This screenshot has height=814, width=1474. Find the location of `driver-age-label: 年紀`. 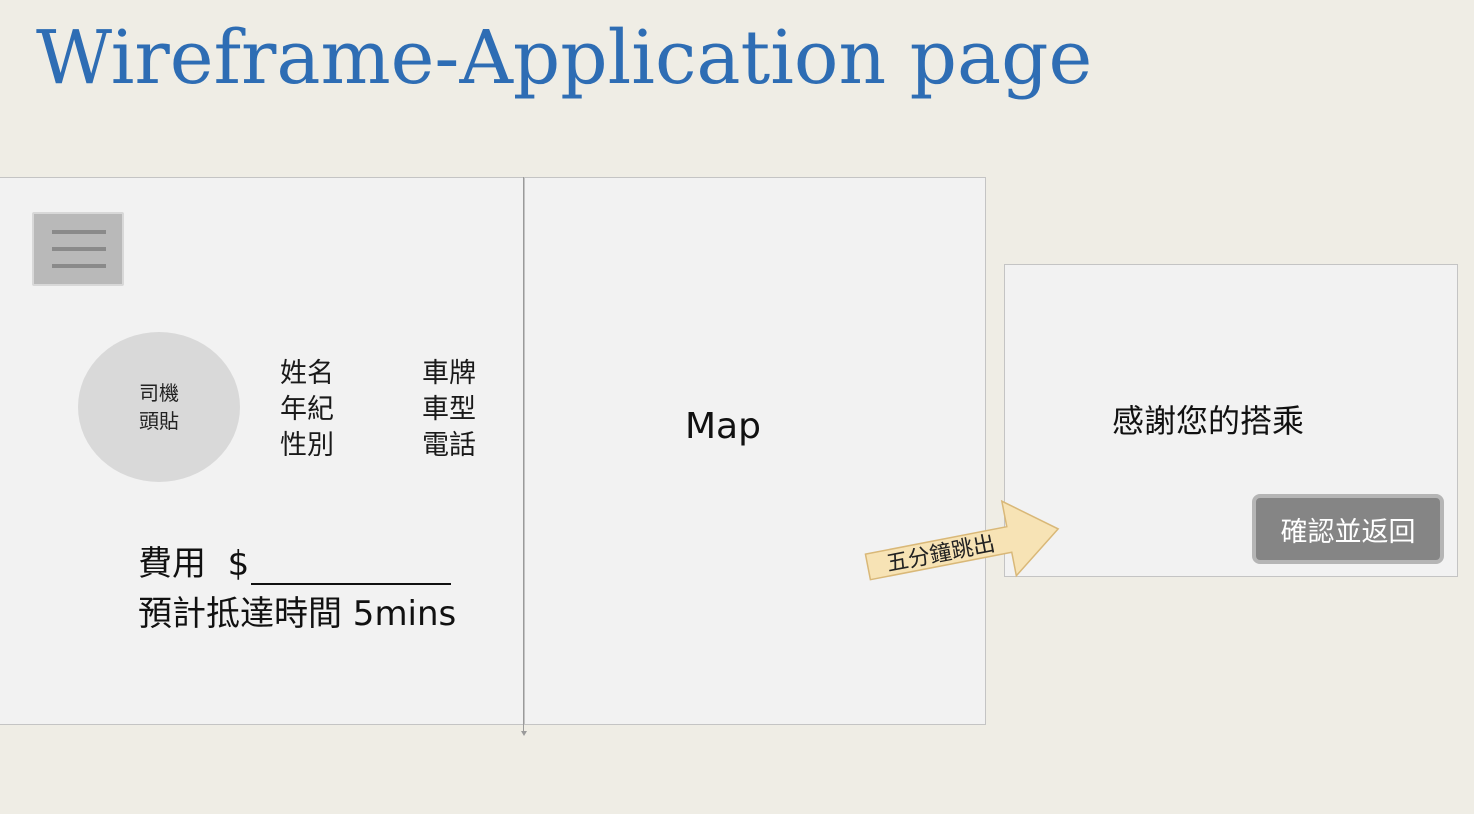

driver-age-label: 年紀 is located at coordinates (307, 409).